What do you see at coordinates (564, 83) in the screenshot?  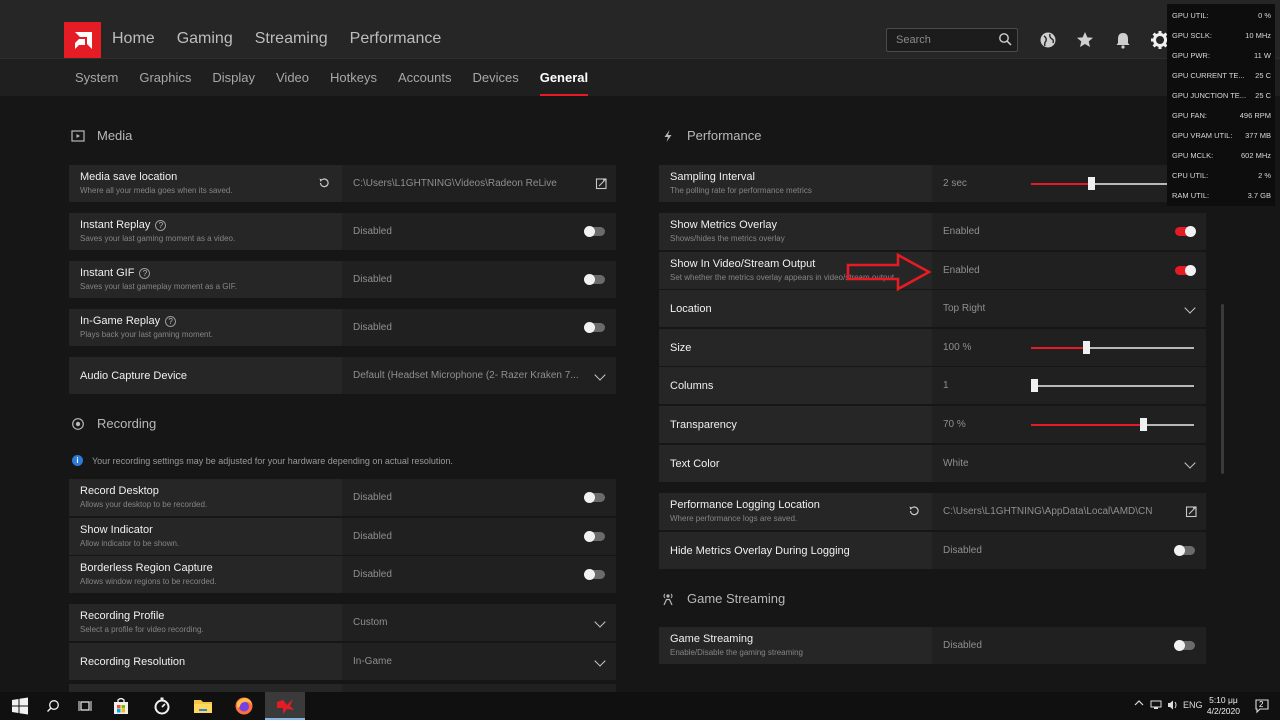 I see `tab-general: General` at bounding box center [564, 83].